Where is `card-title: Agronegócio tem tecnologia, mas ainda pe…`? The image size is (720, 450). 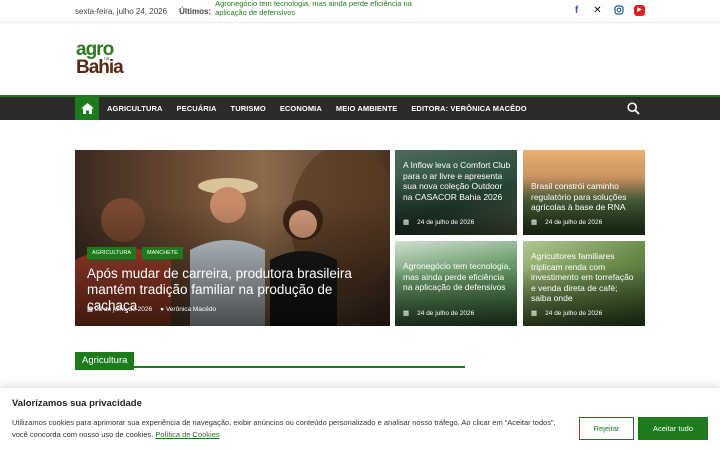 card-title: Agronegócio tem tecnologia, mas ainda pe… is located at coordinates (457, 277).